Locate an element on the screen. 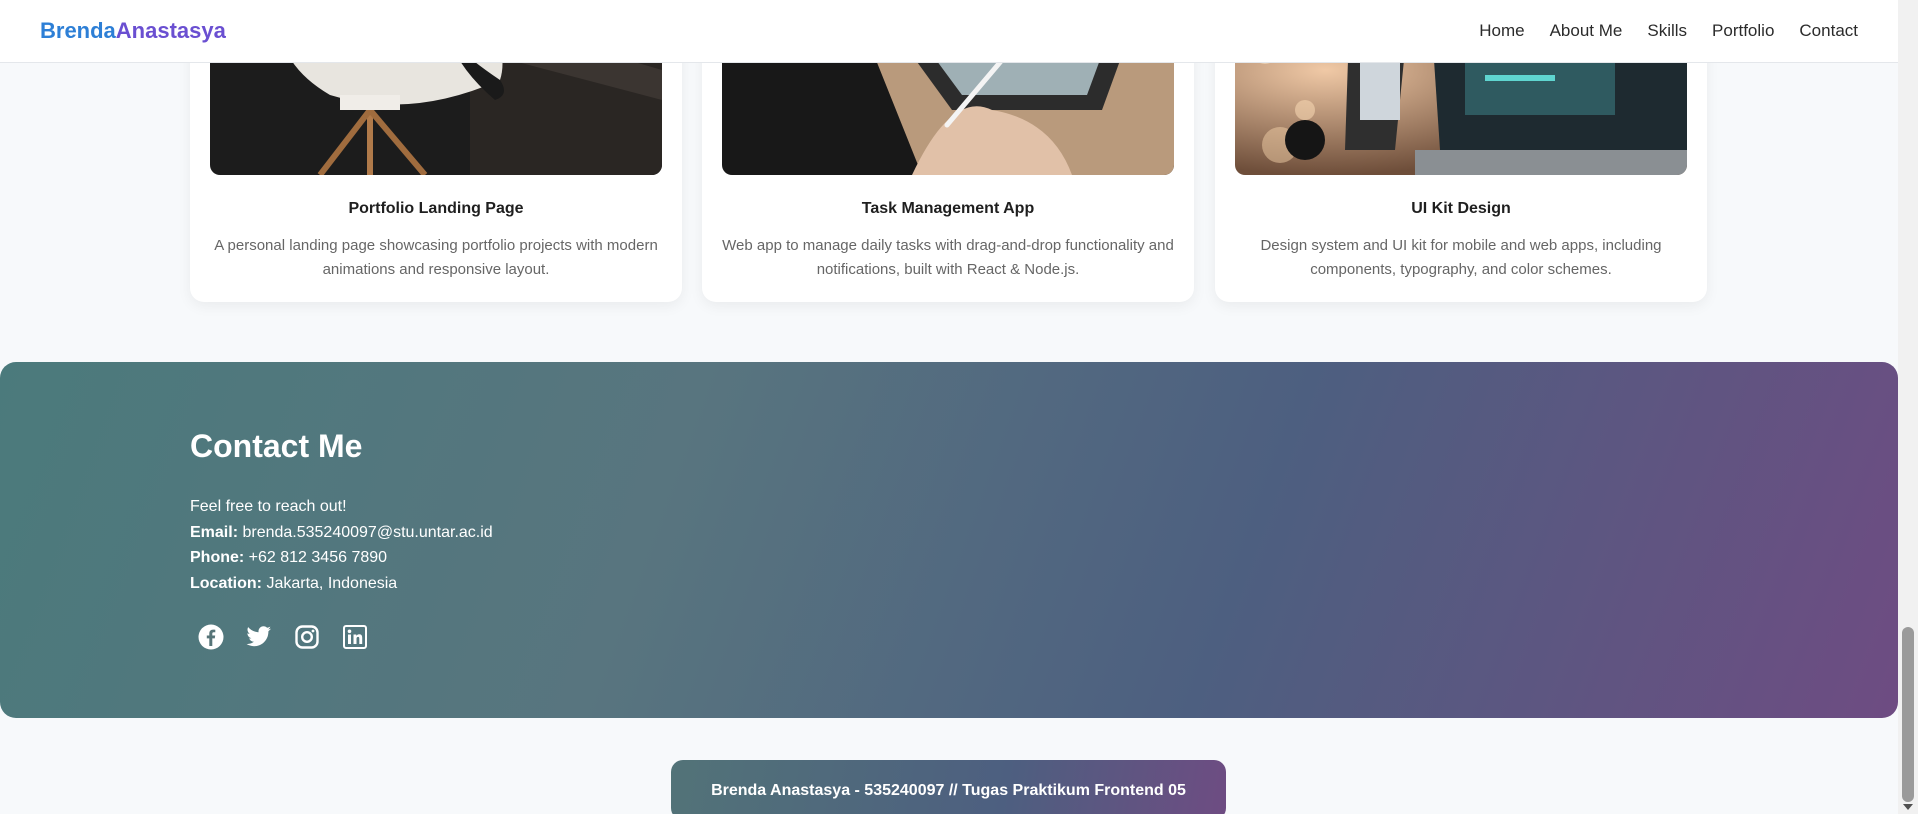  nav-link-skills: Skills is located at coordinates (1667, 31).